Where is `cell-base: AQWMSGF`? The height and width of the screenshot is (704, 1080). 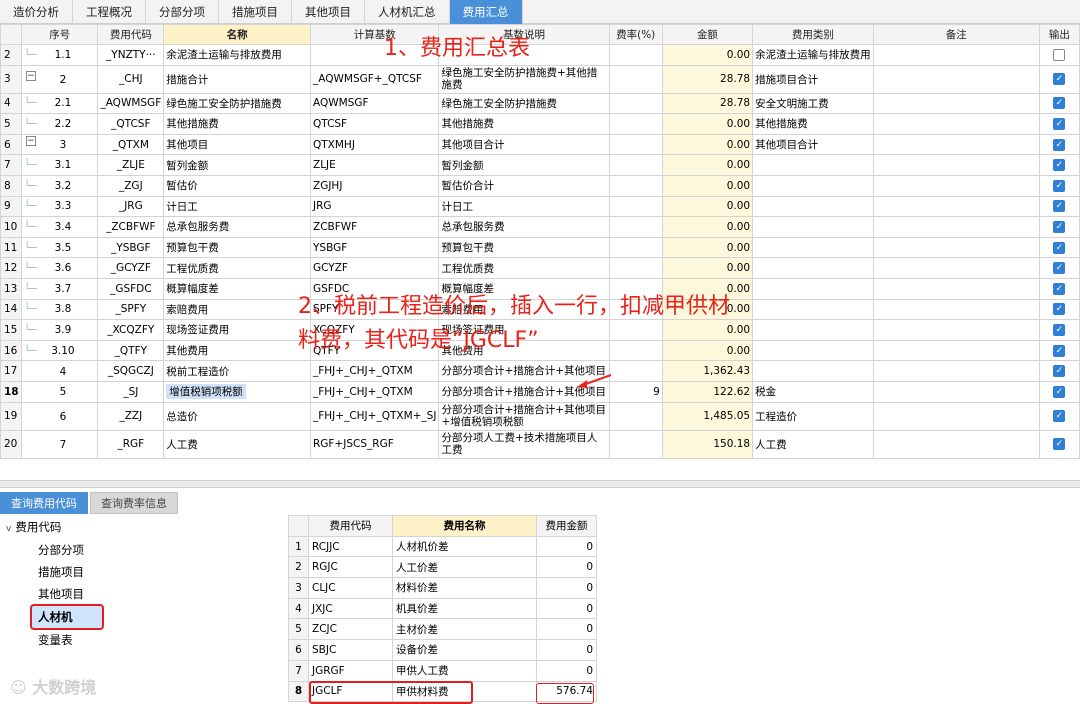
cell-base: AQWMSGF is located at coordinates (374, 103).